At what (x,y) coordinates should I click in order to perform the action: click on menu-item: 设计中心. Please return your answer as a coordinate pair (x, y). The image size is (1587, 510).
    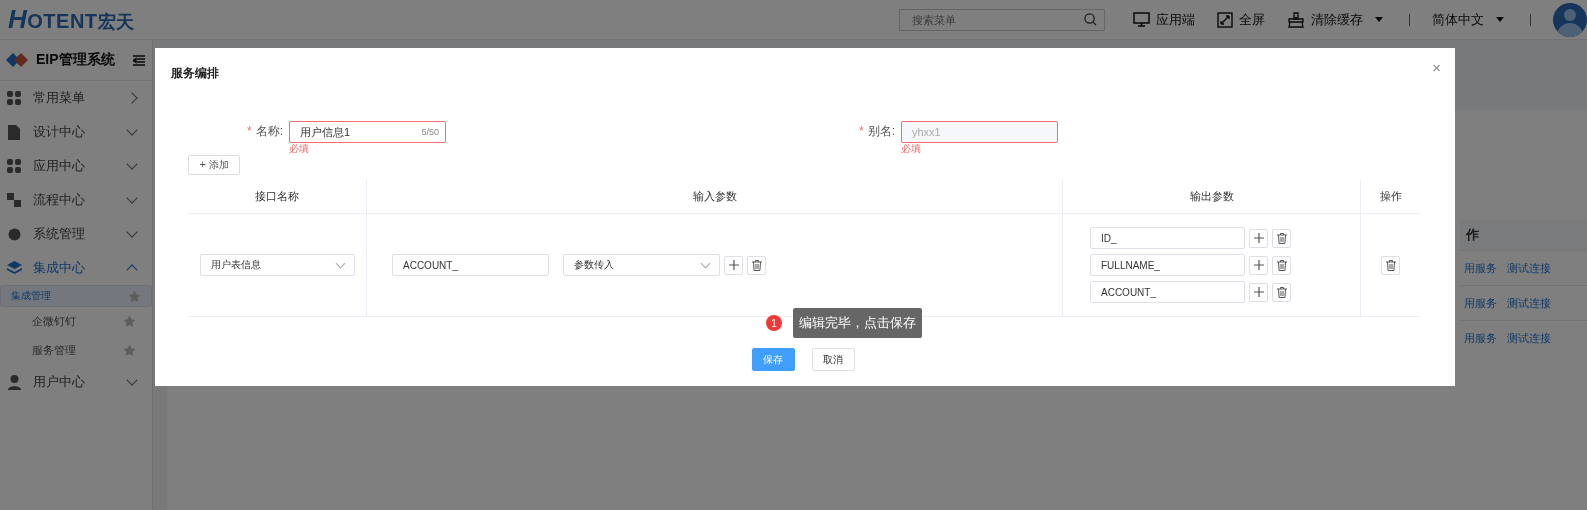
    Looking at the image, I should click on (76, 132).